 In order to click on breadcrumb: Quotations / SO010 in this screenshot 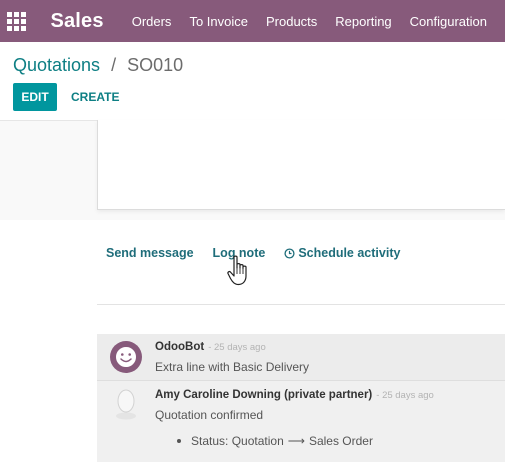, I will do `click(98, 65)`.